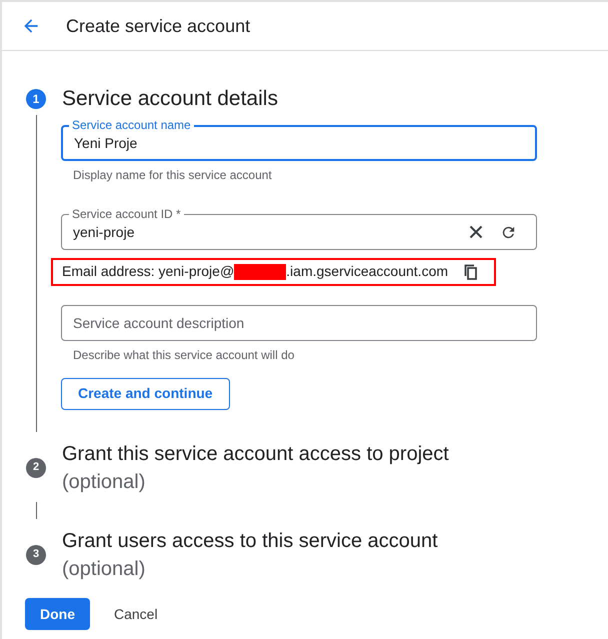 This screenshot has height=639, width=608. What do you see at coordinates (250, 541) in the screenshot?
I see `step-title: Grant users access to this service account` at bounding box center [250, 541].